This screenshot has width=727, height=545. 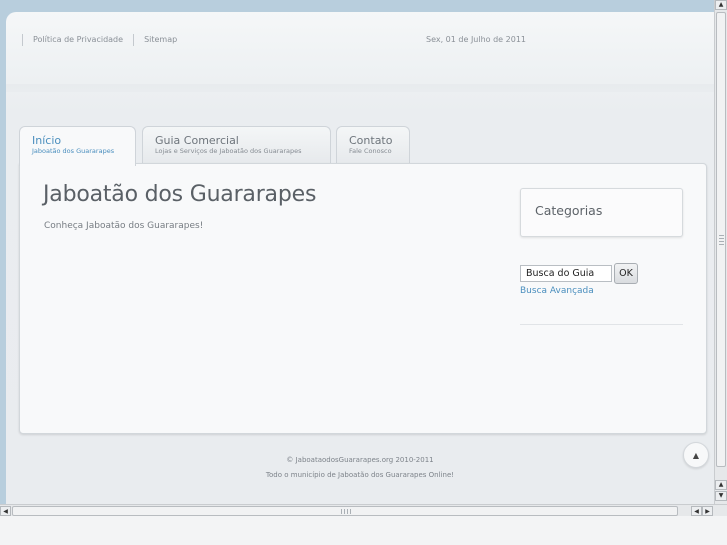 I want to click on sitemap-link: Sitemap, so click(x=160, y=40).